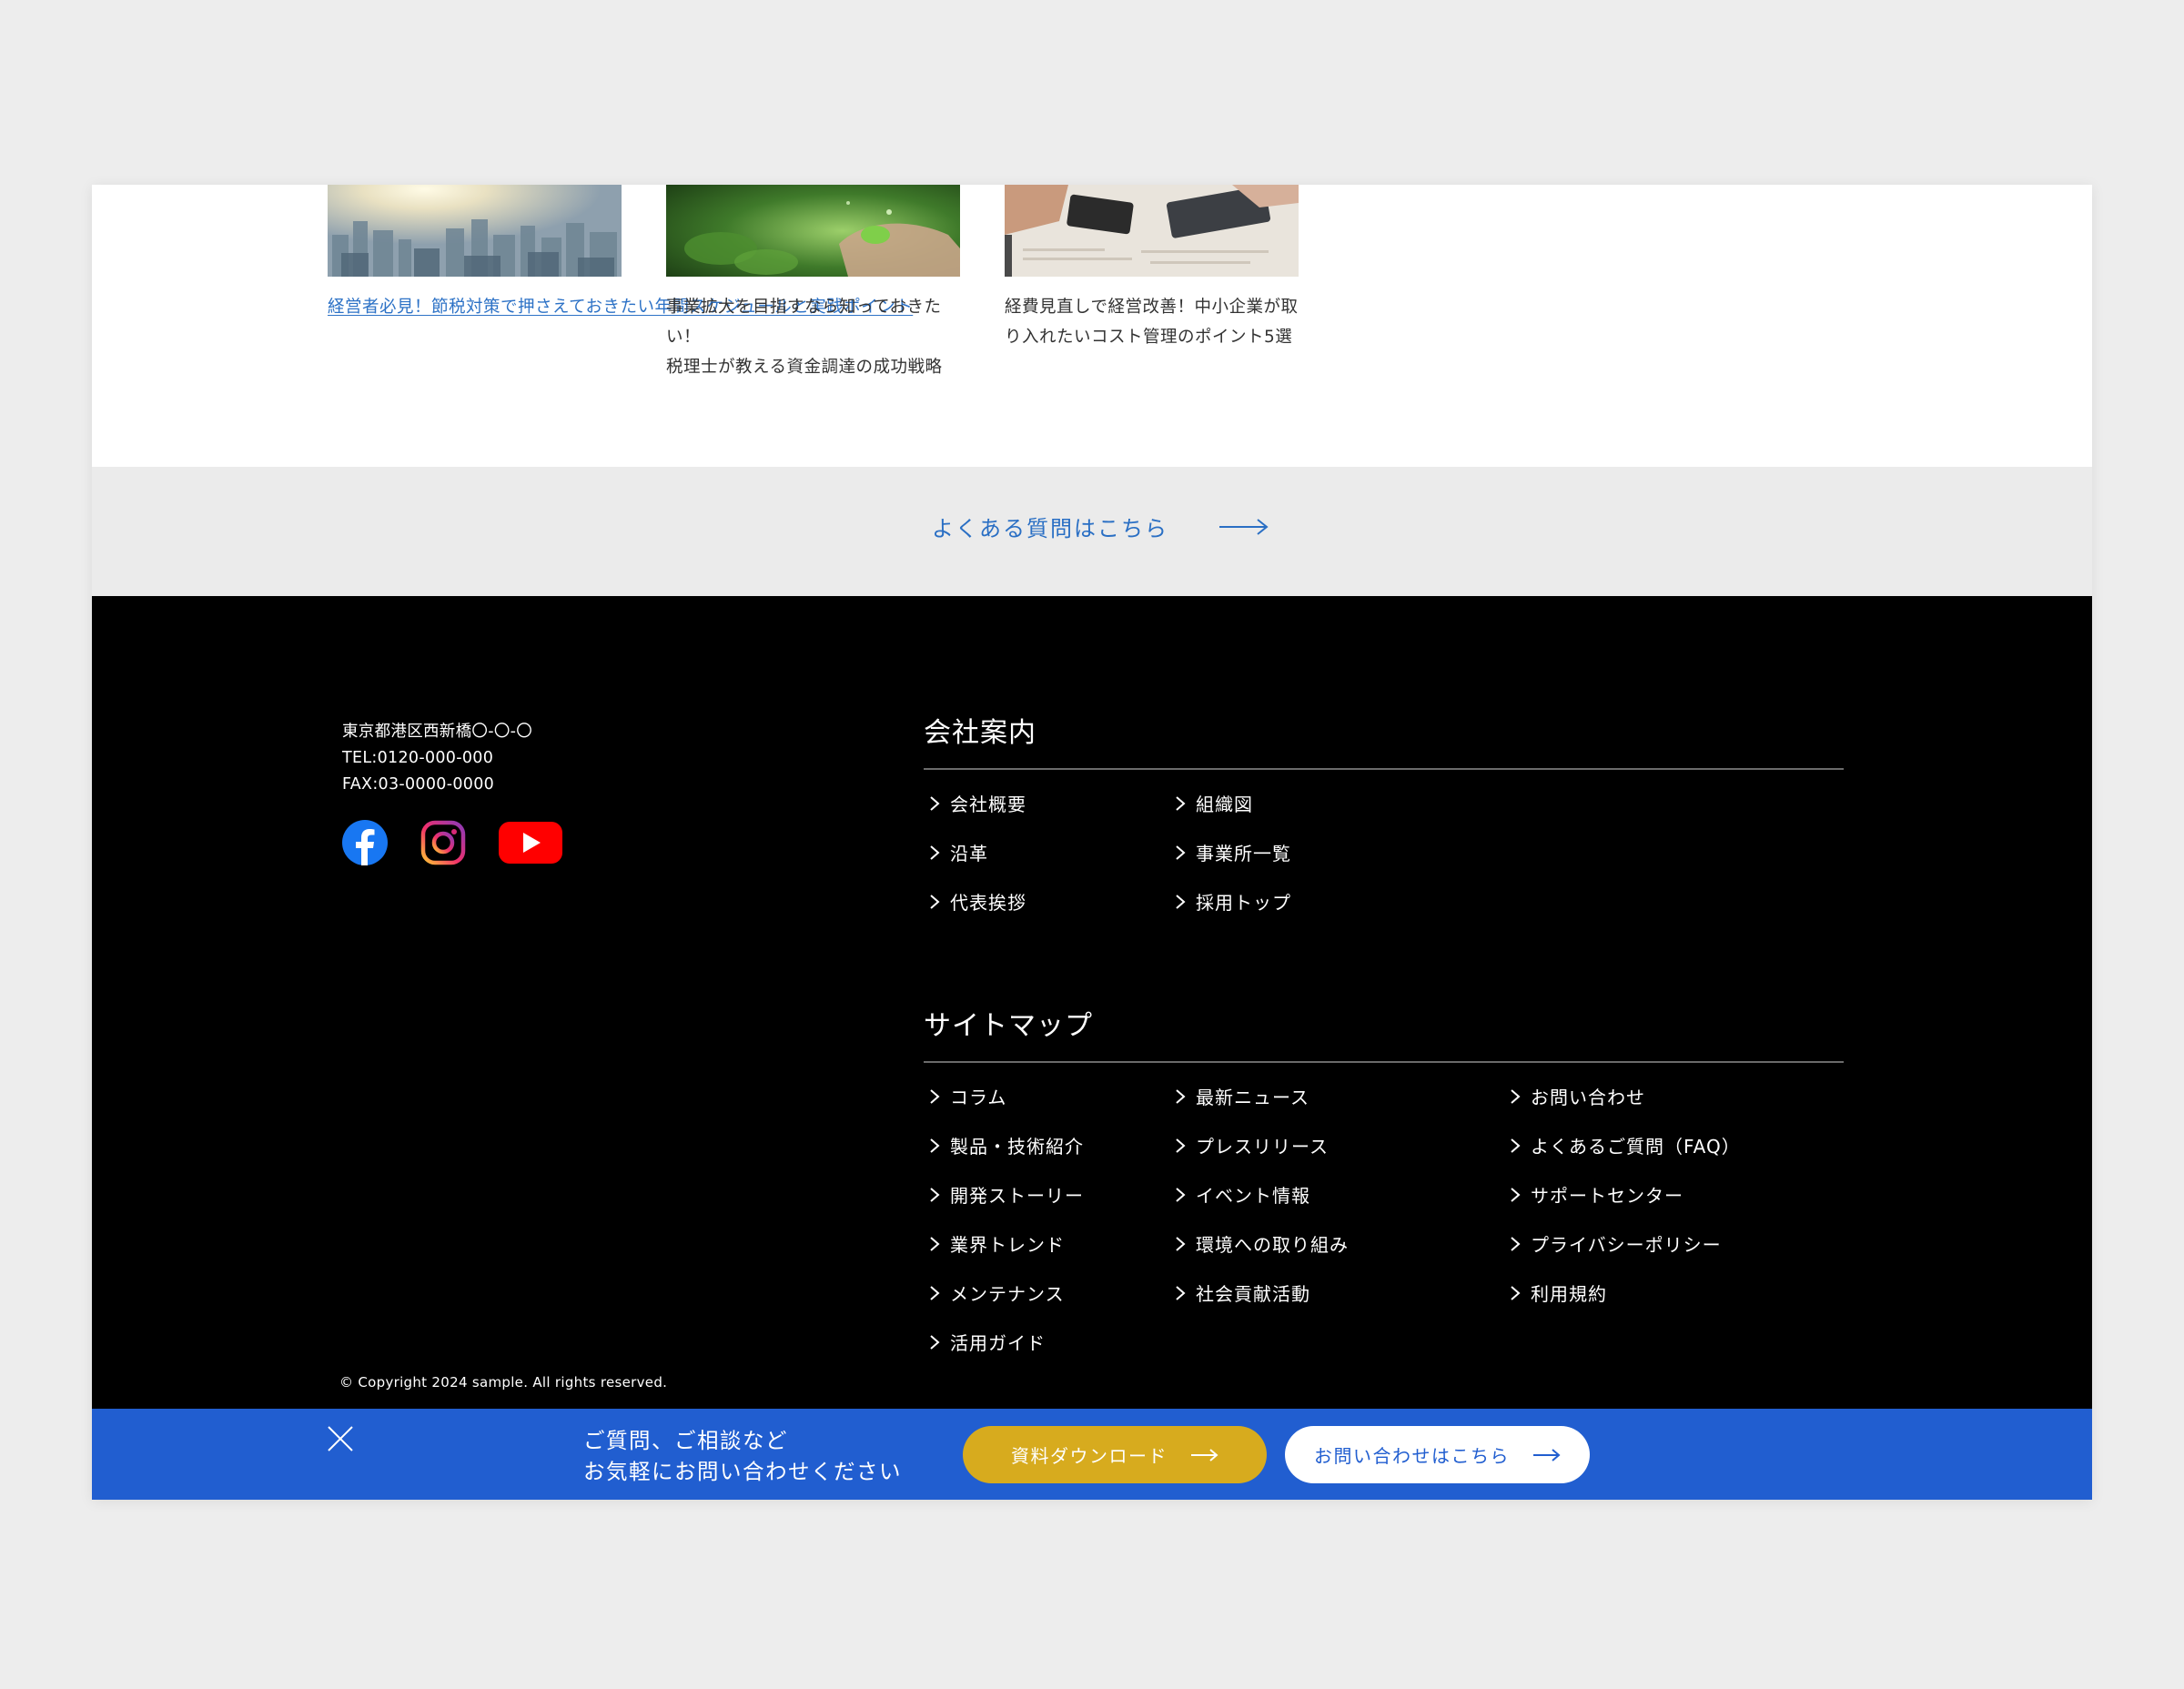 Image resolution: width=2184 pixels, height=1689 pixels. I want to click on footer-link-label: 組織図, so click(1224, 803).